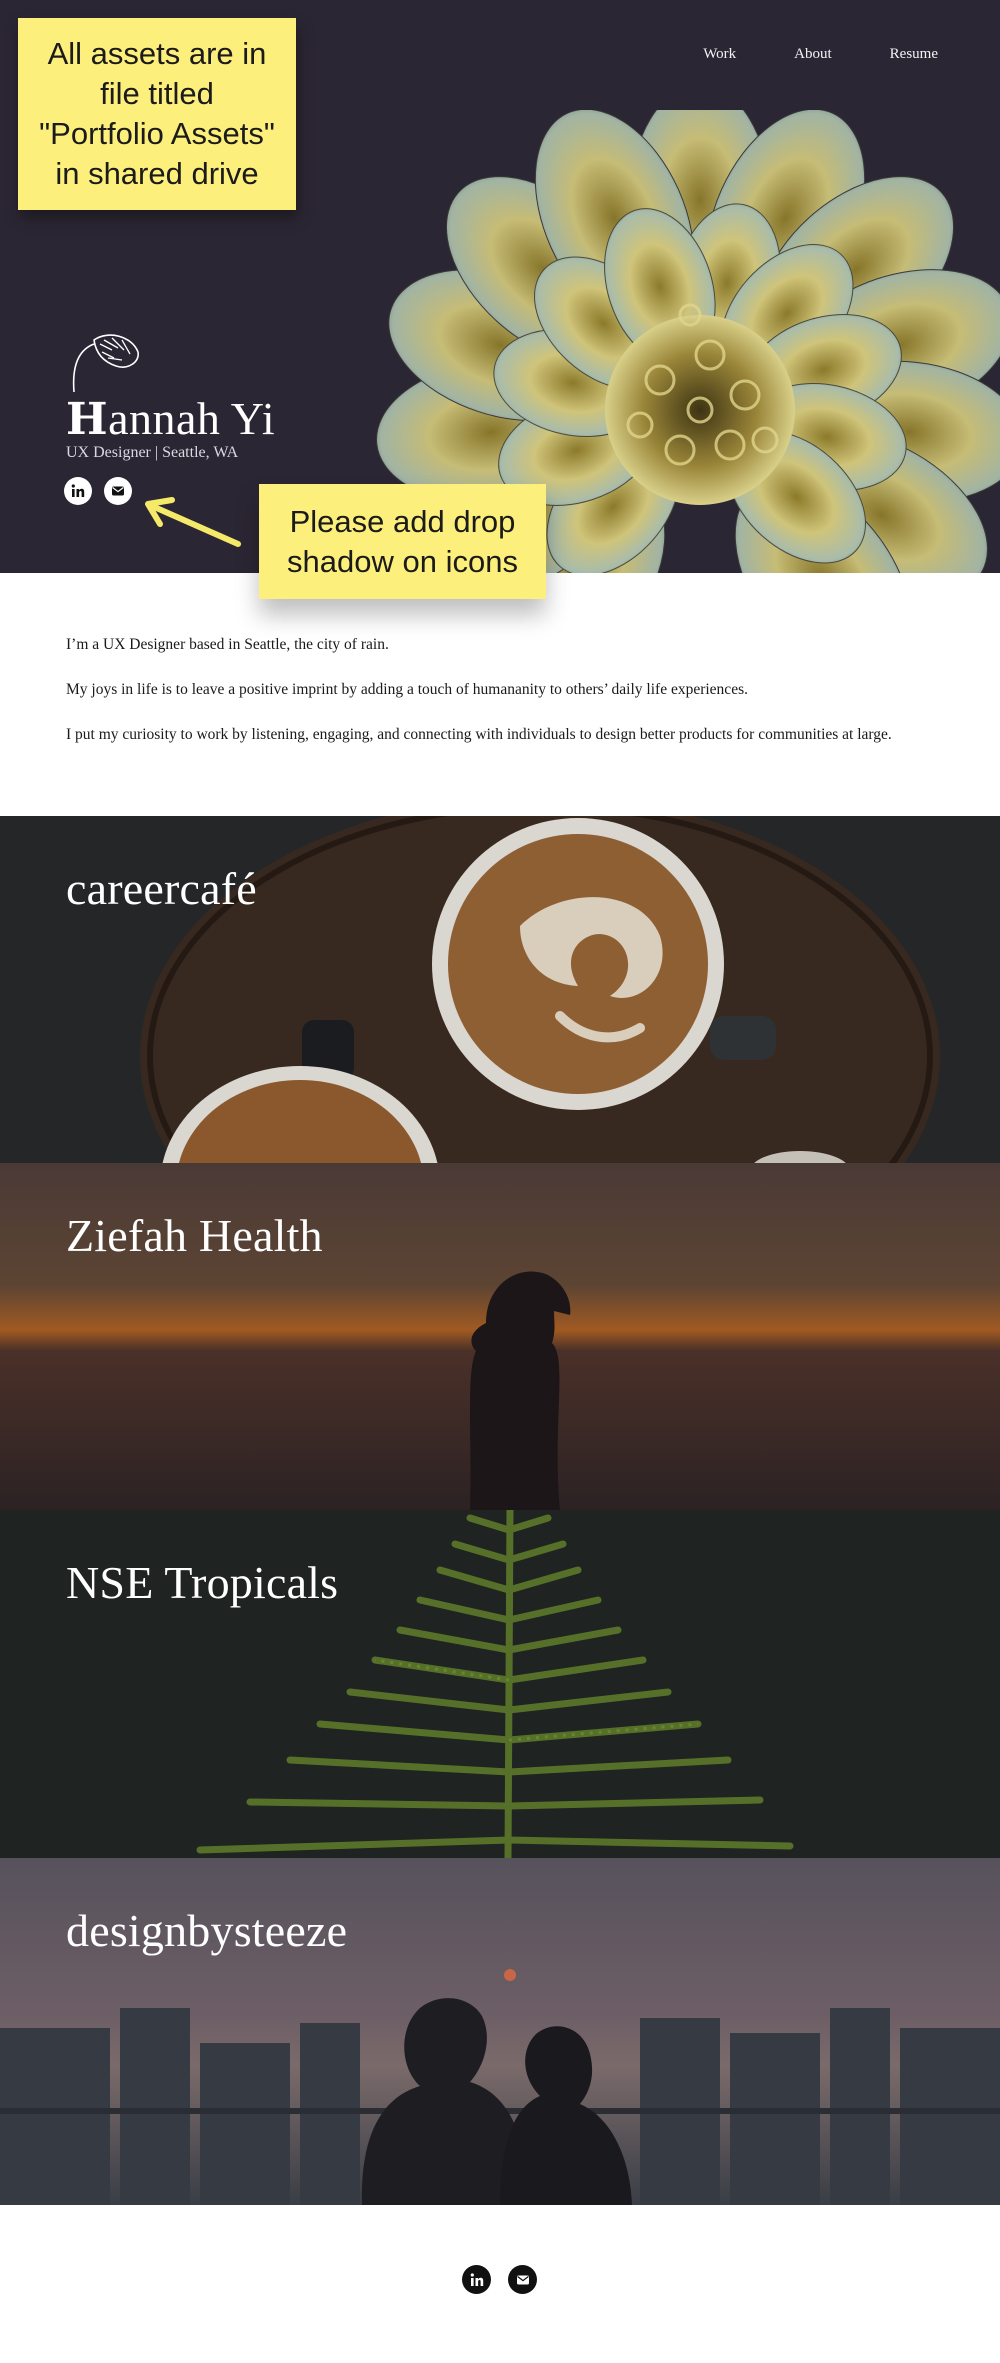  Describe the element at coordinates (402, 561) in the screenshot. I see `sticky-note-shadow-line: shadow on icons` at that location.